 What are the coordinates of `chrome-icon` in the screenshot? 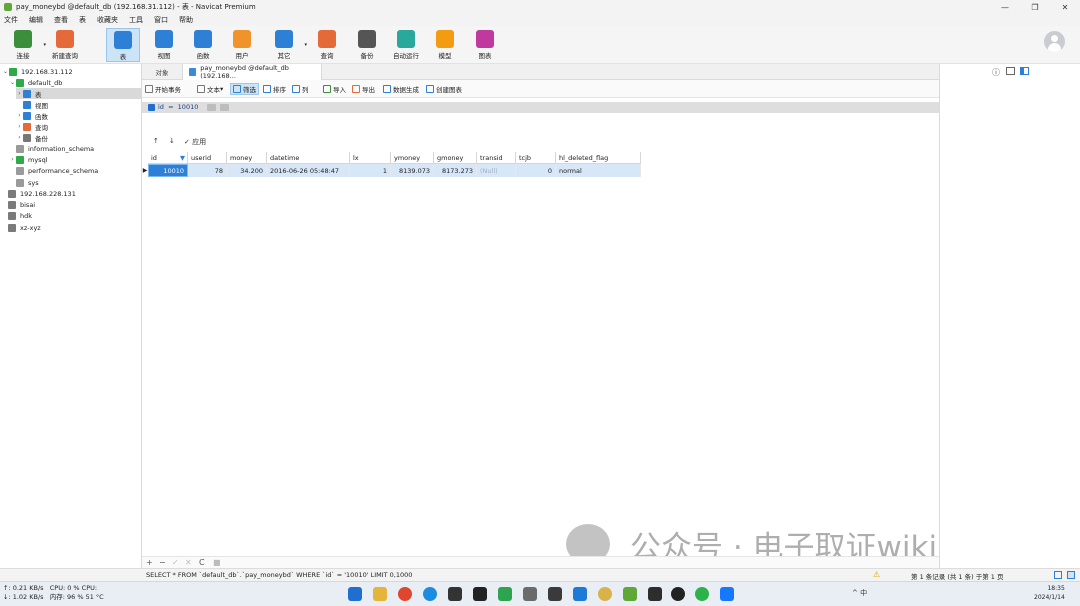 It's located at (405, 594).